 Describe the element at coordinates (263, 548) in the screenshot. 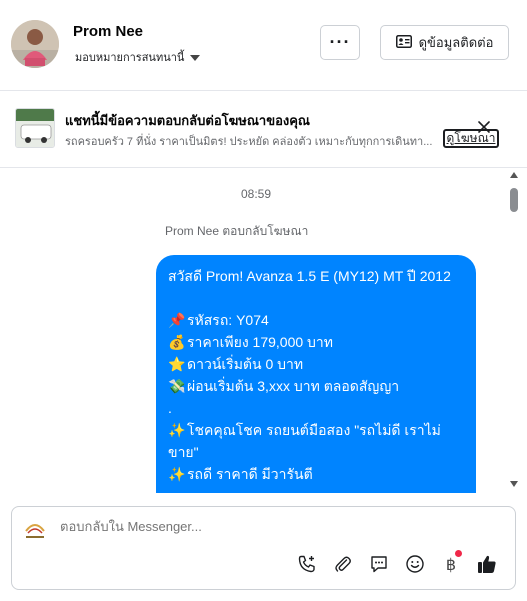

I see `reply-composer: ฿` at that location.